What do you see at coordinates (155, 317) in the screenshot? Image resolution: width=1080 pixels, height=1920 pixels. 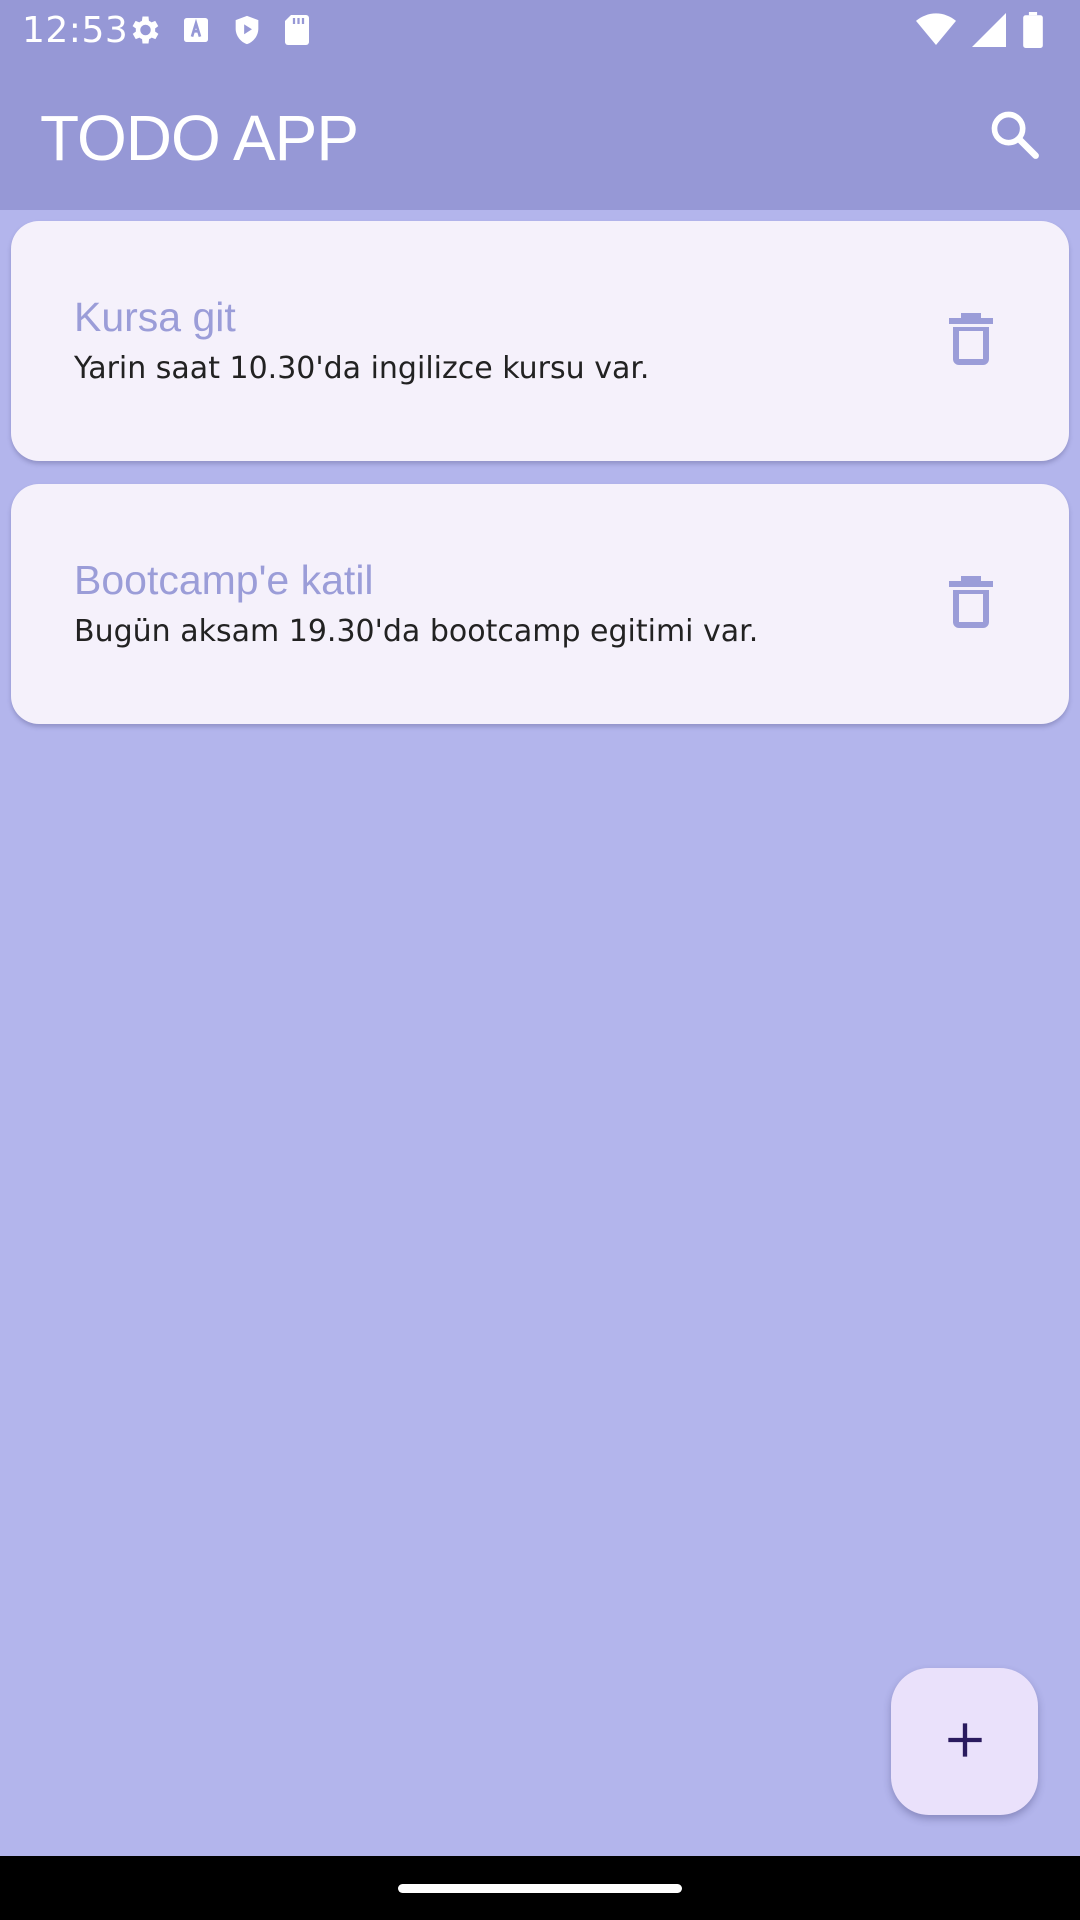 I see `todo-title: Kursa git` at bounding box center [155, 317].